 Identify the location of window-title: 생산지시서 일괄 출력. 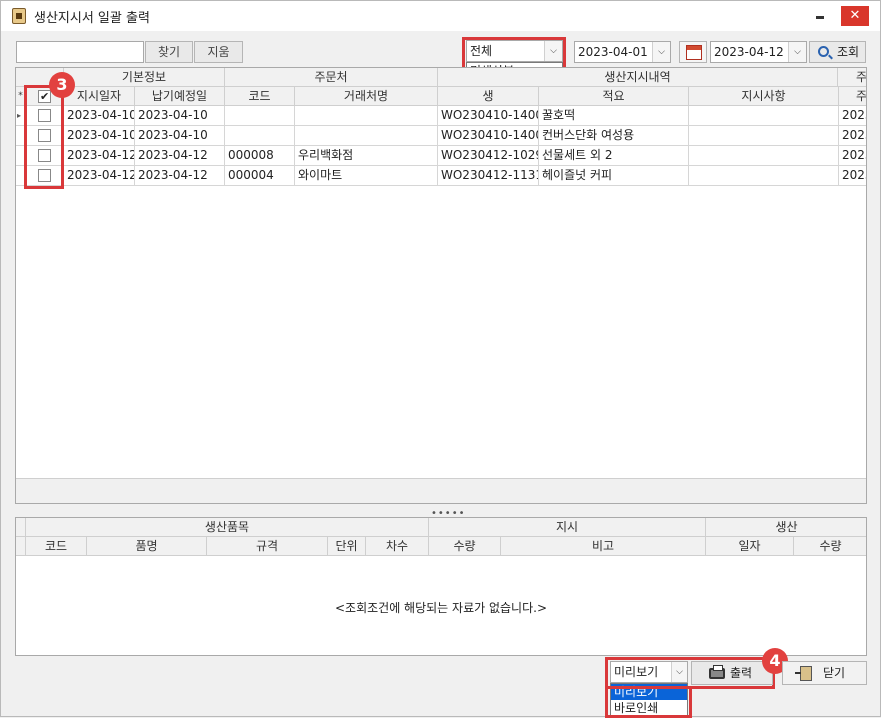
(92, 18).